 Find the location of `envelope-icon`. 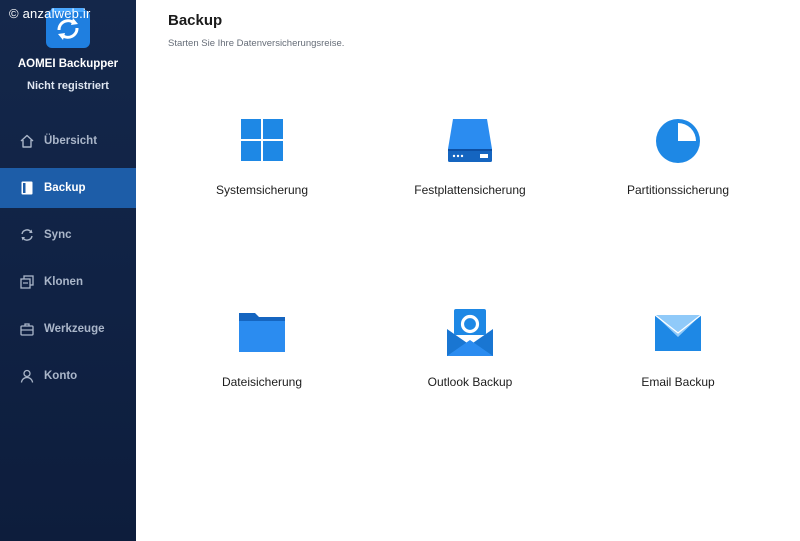

envelope-icon is located at coordinates (678, 332).